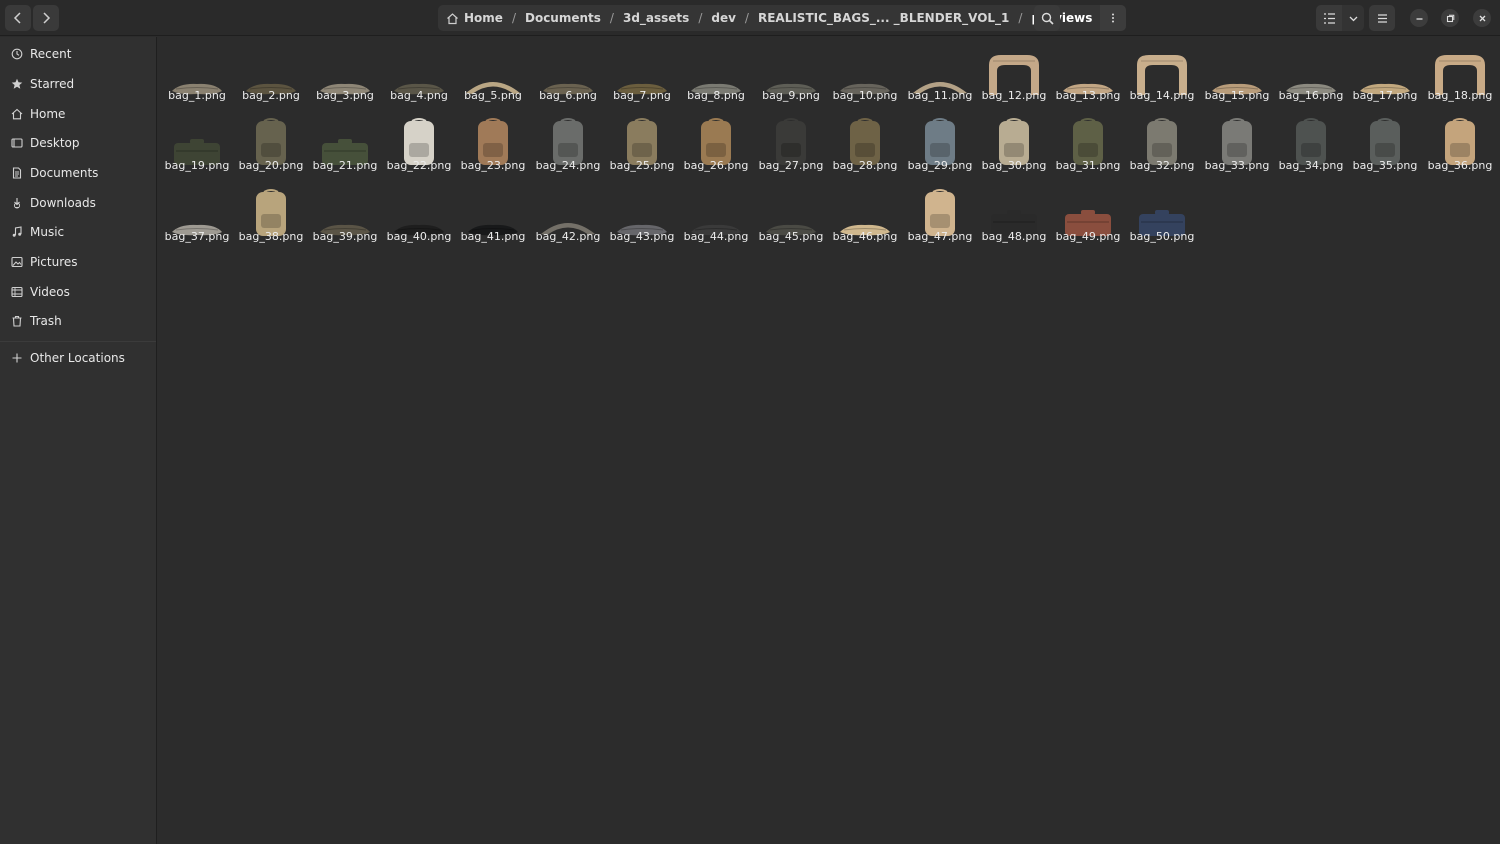 This screenshot has width=1500, height=844. Describe the element at coordinates (493, 219) in the screenshot. I see `file-item: bag_41.png` at that location.